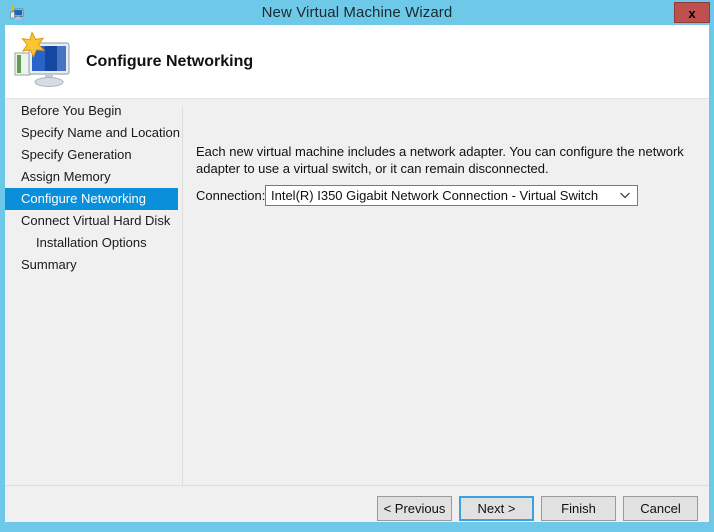 This screenshot has width=714, height=532. Describe the element at coordinates (91, 199) in the screenshot. I see `sidebar-item-configure-networking: Configure Networking` at that location.